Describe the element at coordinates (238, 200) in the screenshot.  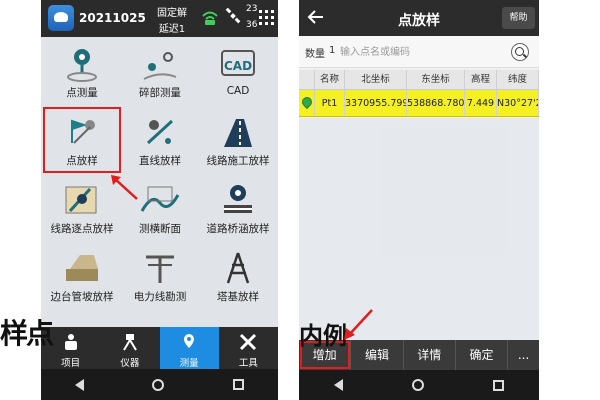
I see `bridge-stakeout-icon` at that location.